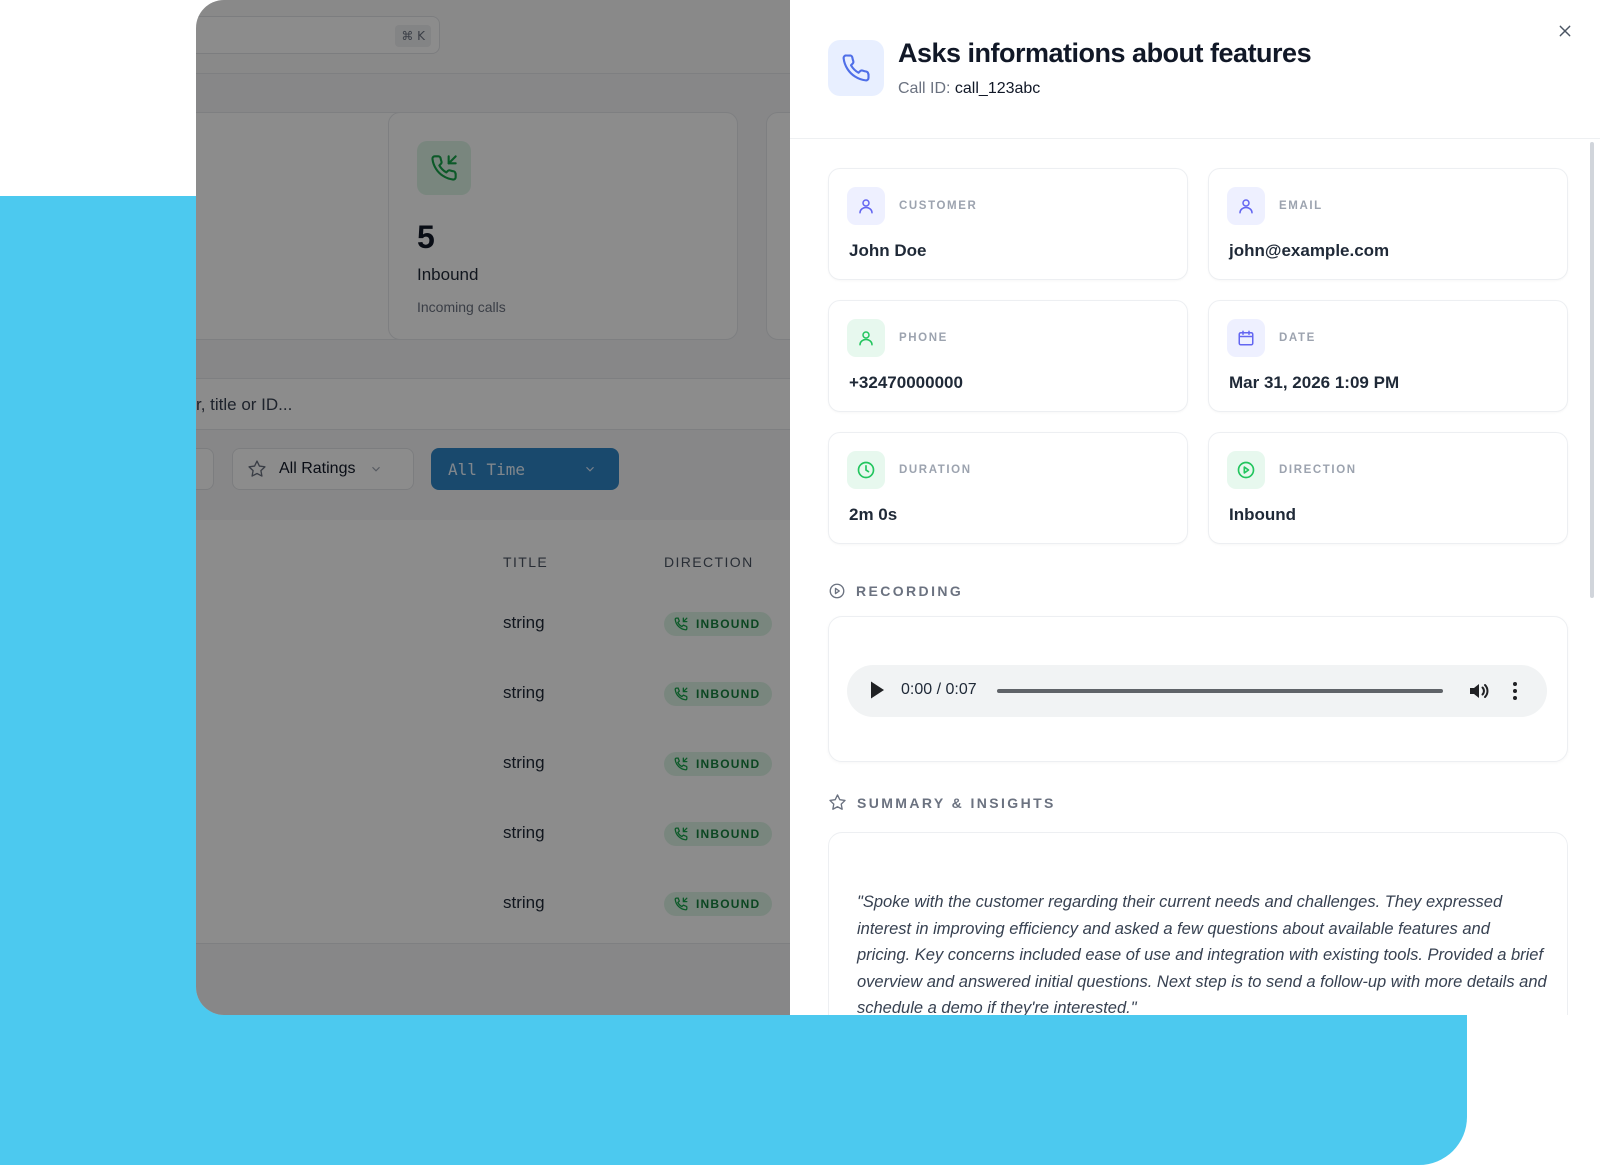  Describe the element at coordinates (856, 68) in the screenshot. I see `phone-icon` at that location.